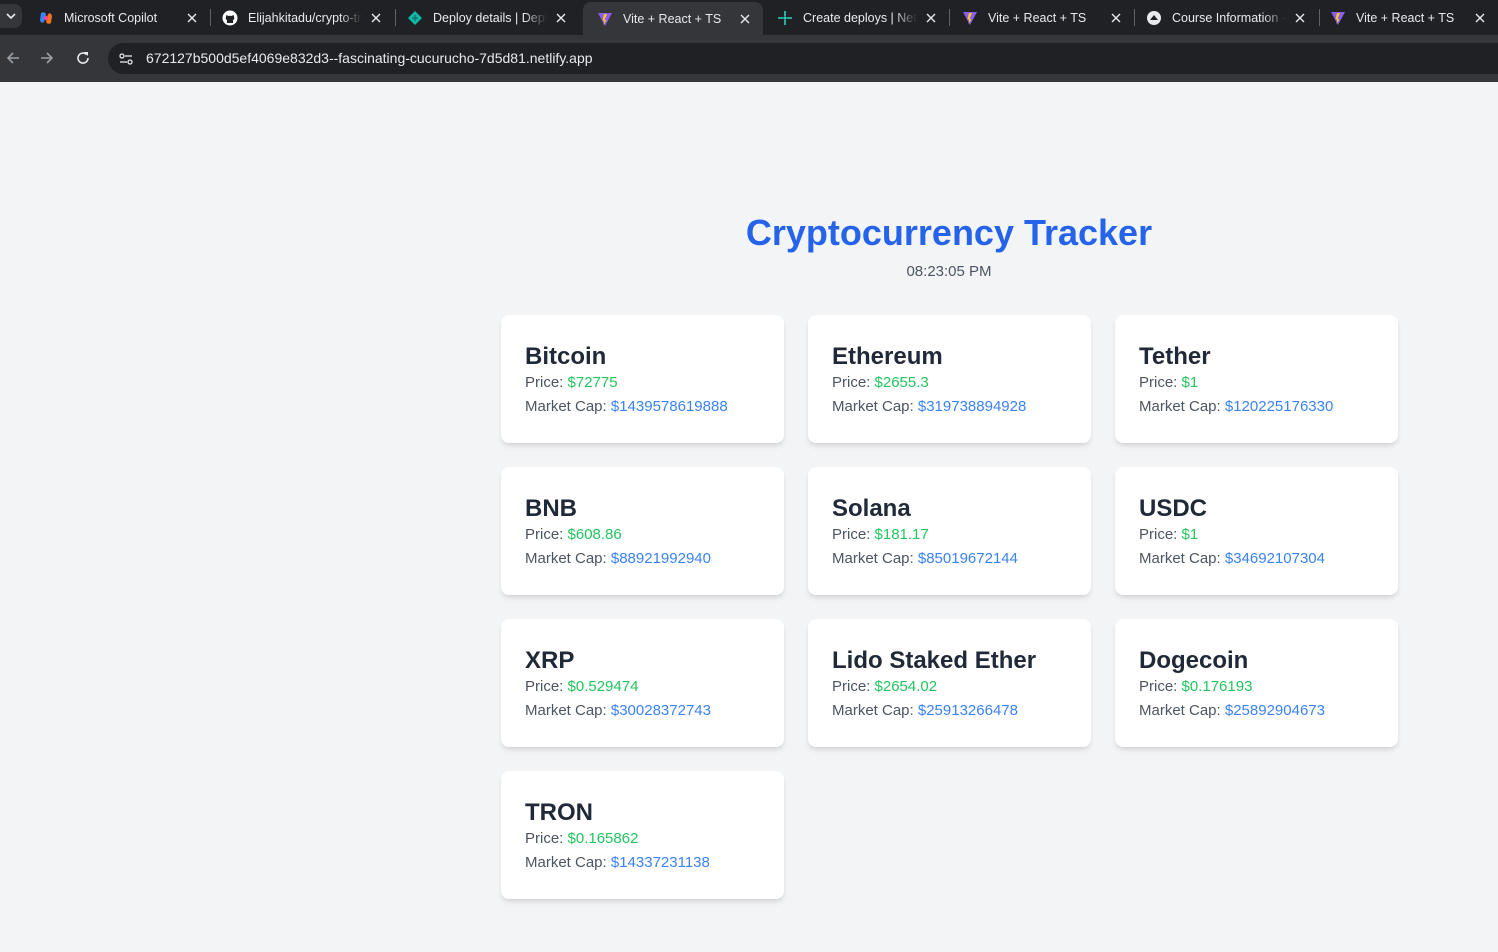  What do you see at coordinates (1256, 531) in the screenshot?
I see `coin-card: USDC Price: $1 Market Cap: $34692107304` at bounding box center [1256, 531].